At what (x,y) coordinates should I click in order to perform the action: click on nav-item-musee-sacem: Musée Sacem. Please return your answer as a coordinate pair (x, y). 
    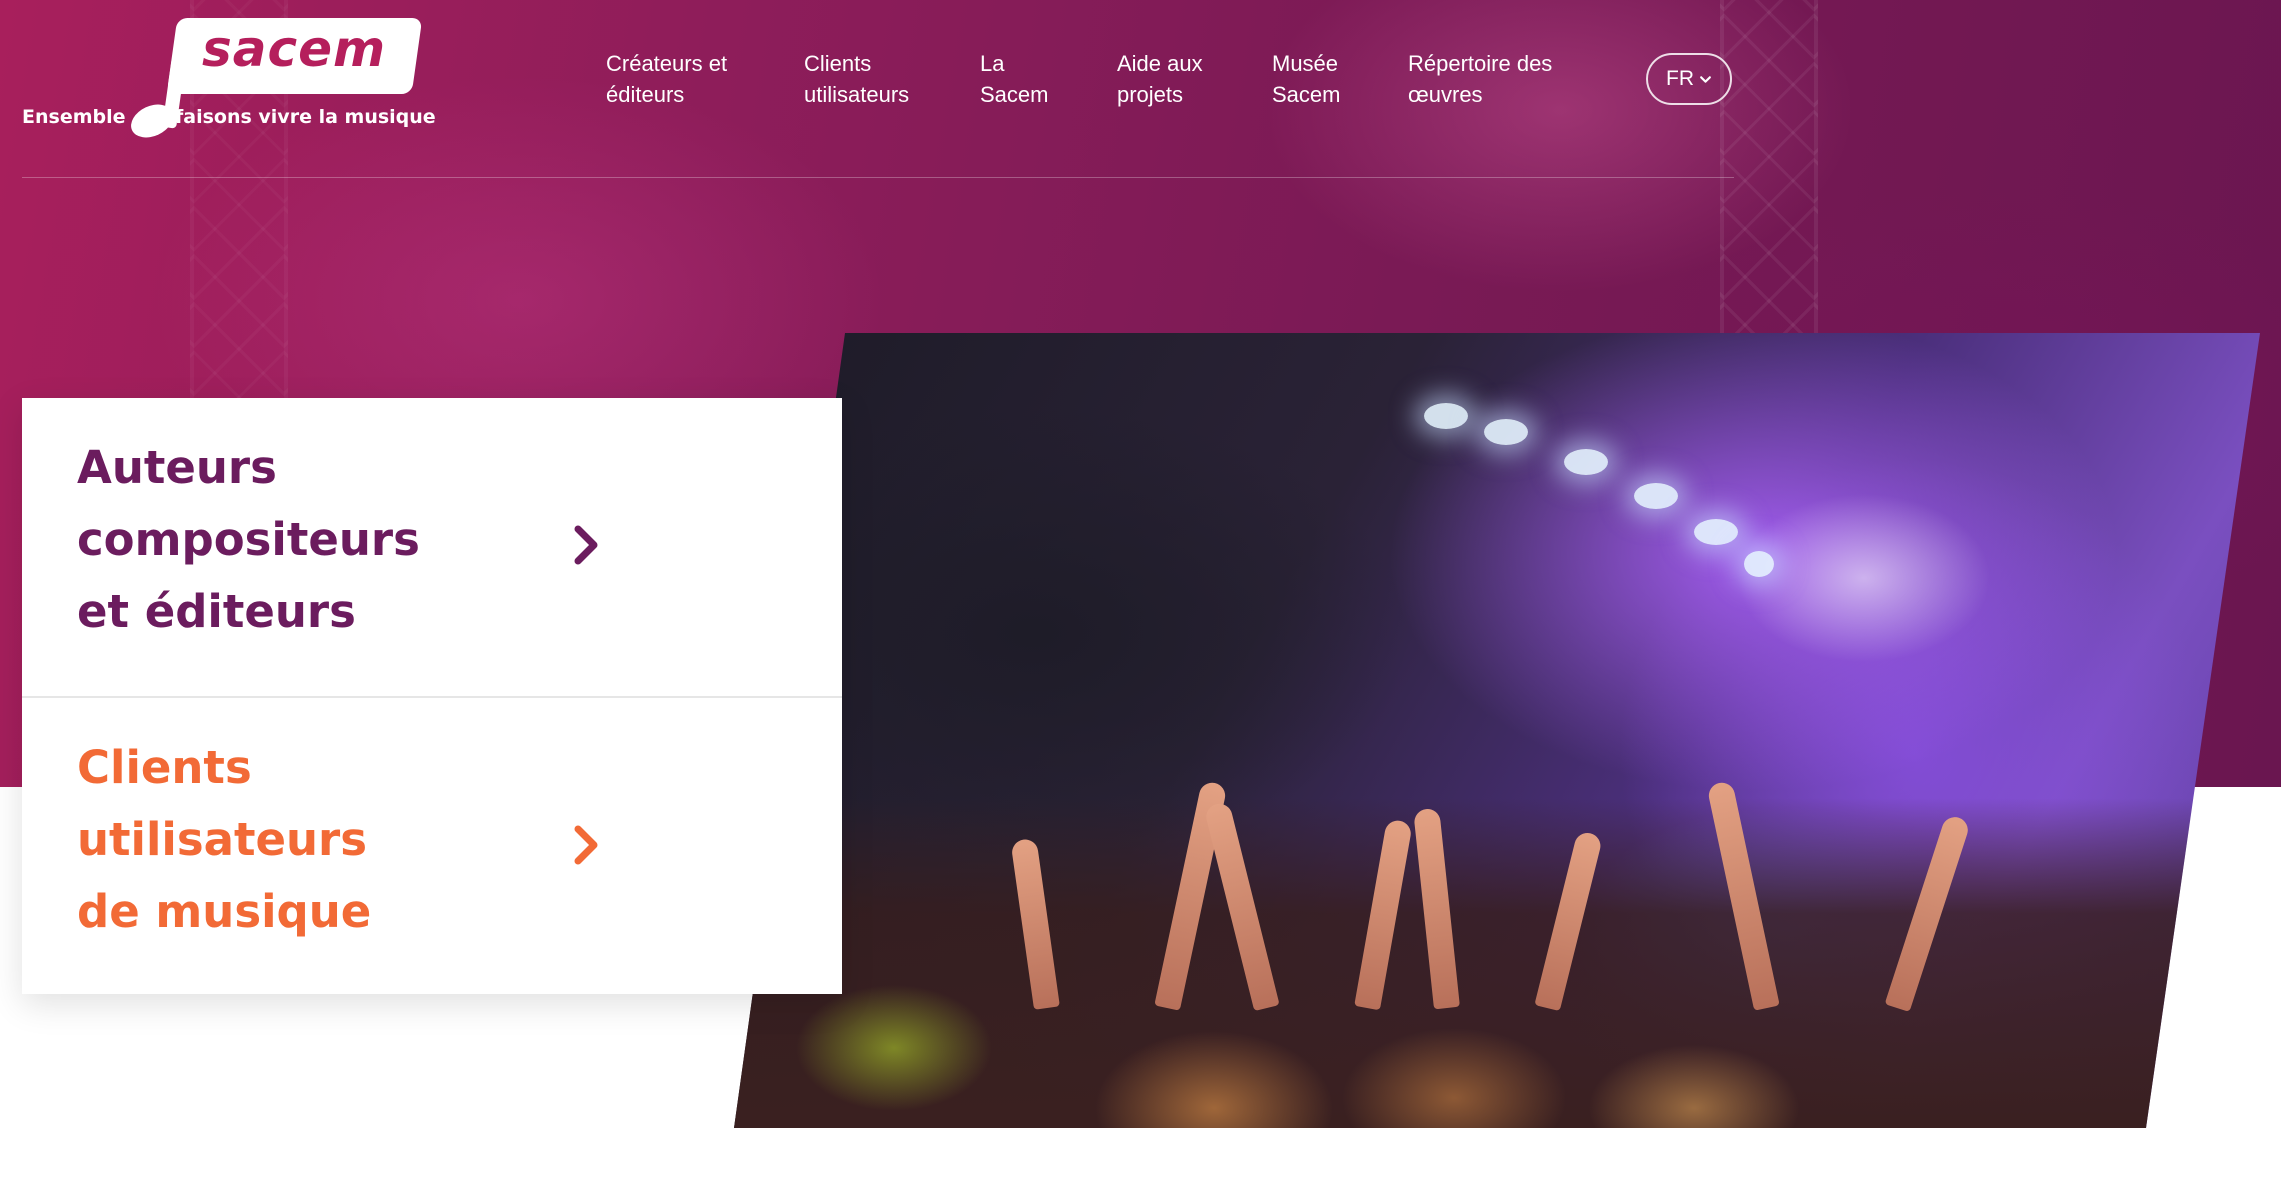
    Looking at the image, I should click on (1306, 79).